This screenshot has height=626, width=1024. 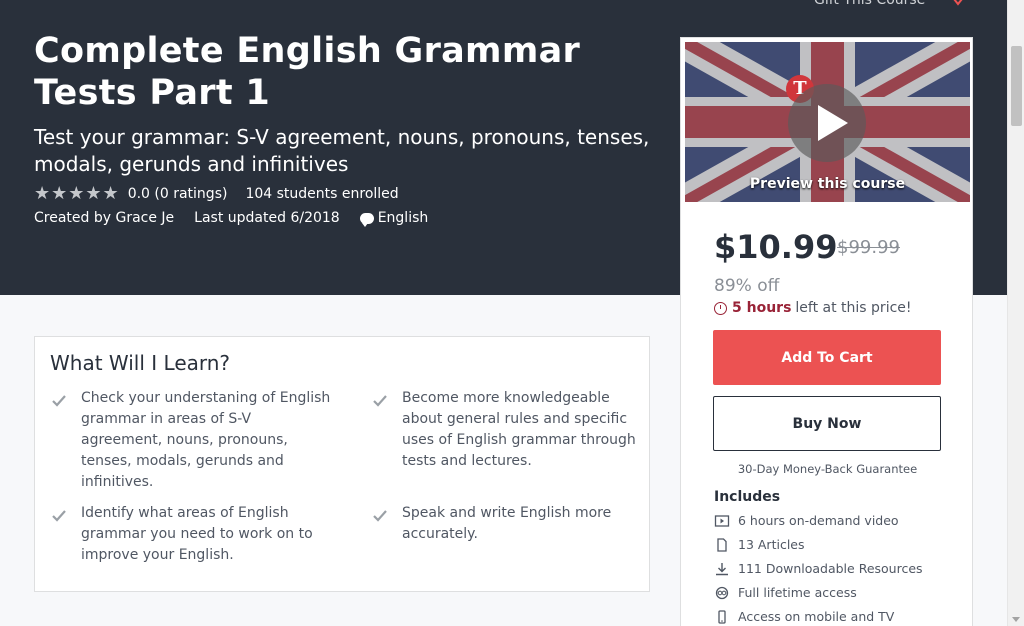 What do you see at coordinates (722, 568) in the screenshot?
I see `download-icon` at bounding box center [722, 568].